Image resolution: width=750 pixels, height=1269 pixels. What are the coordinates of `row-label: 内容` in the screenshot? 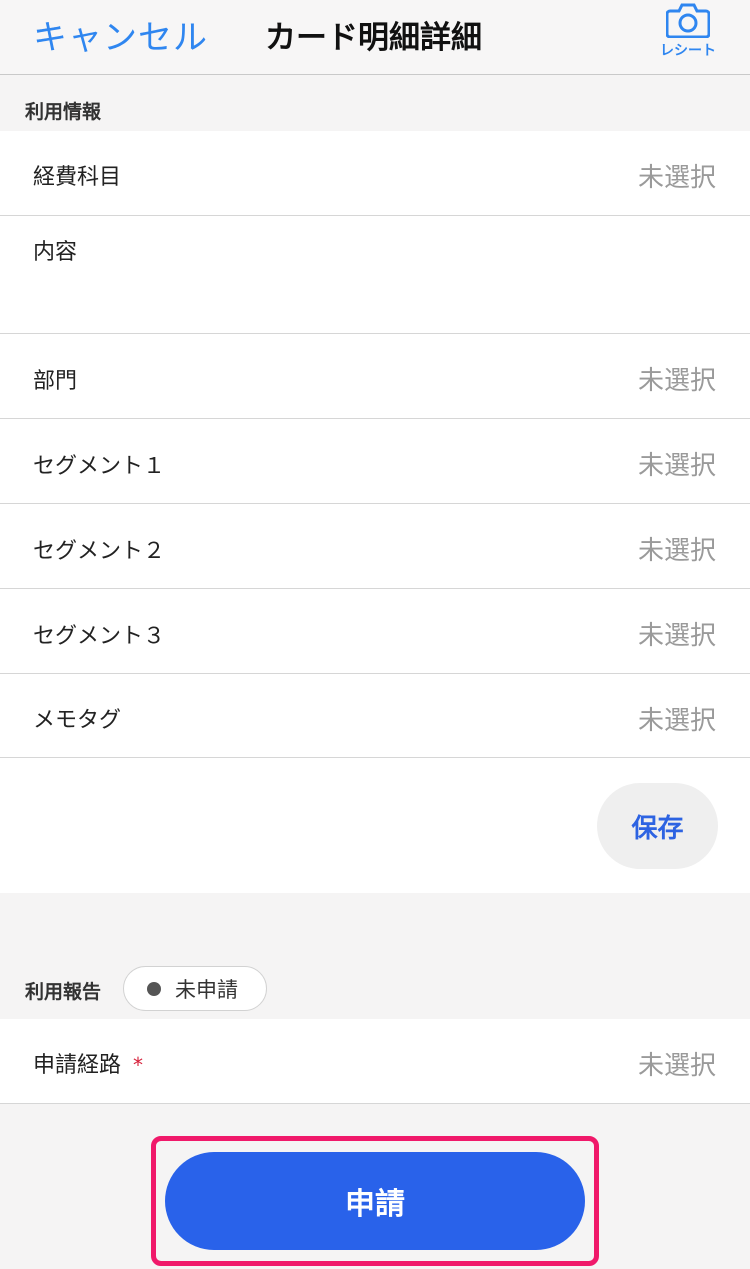 It's located at (55, 252).